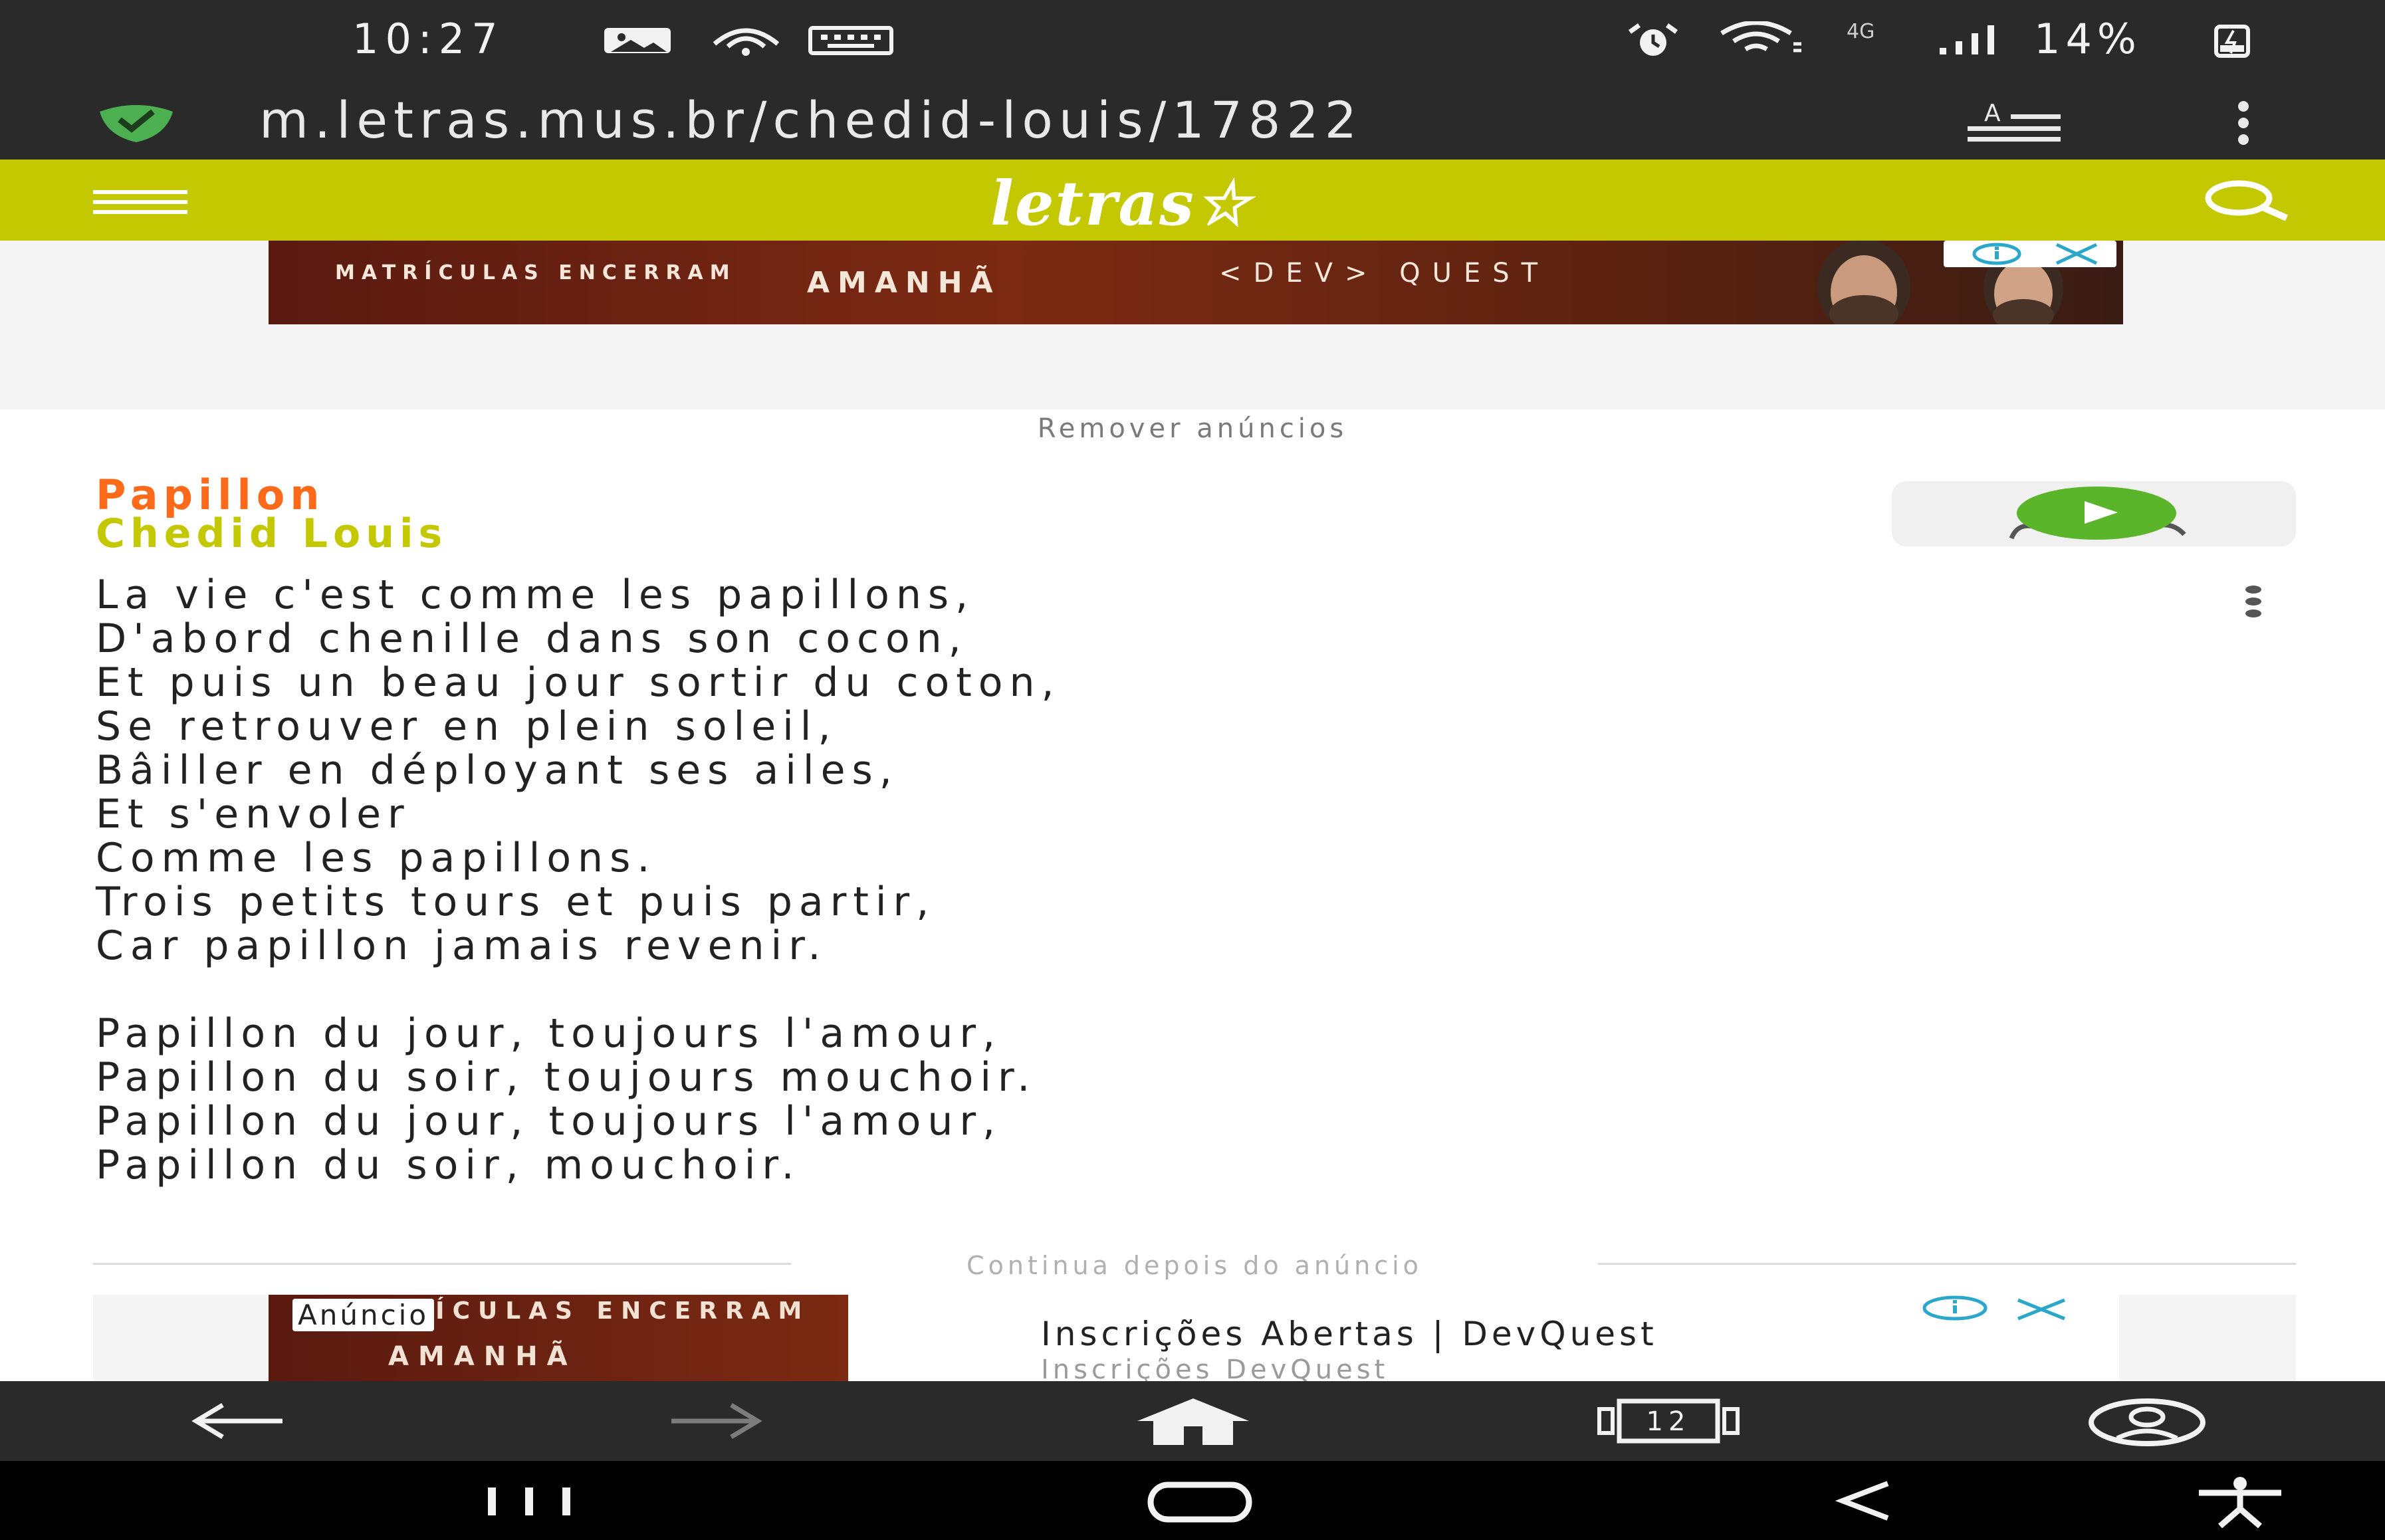 The height and width of the screenshot is (1540, 2385). I want to click on network-type: 4G, so click(1861, 32).